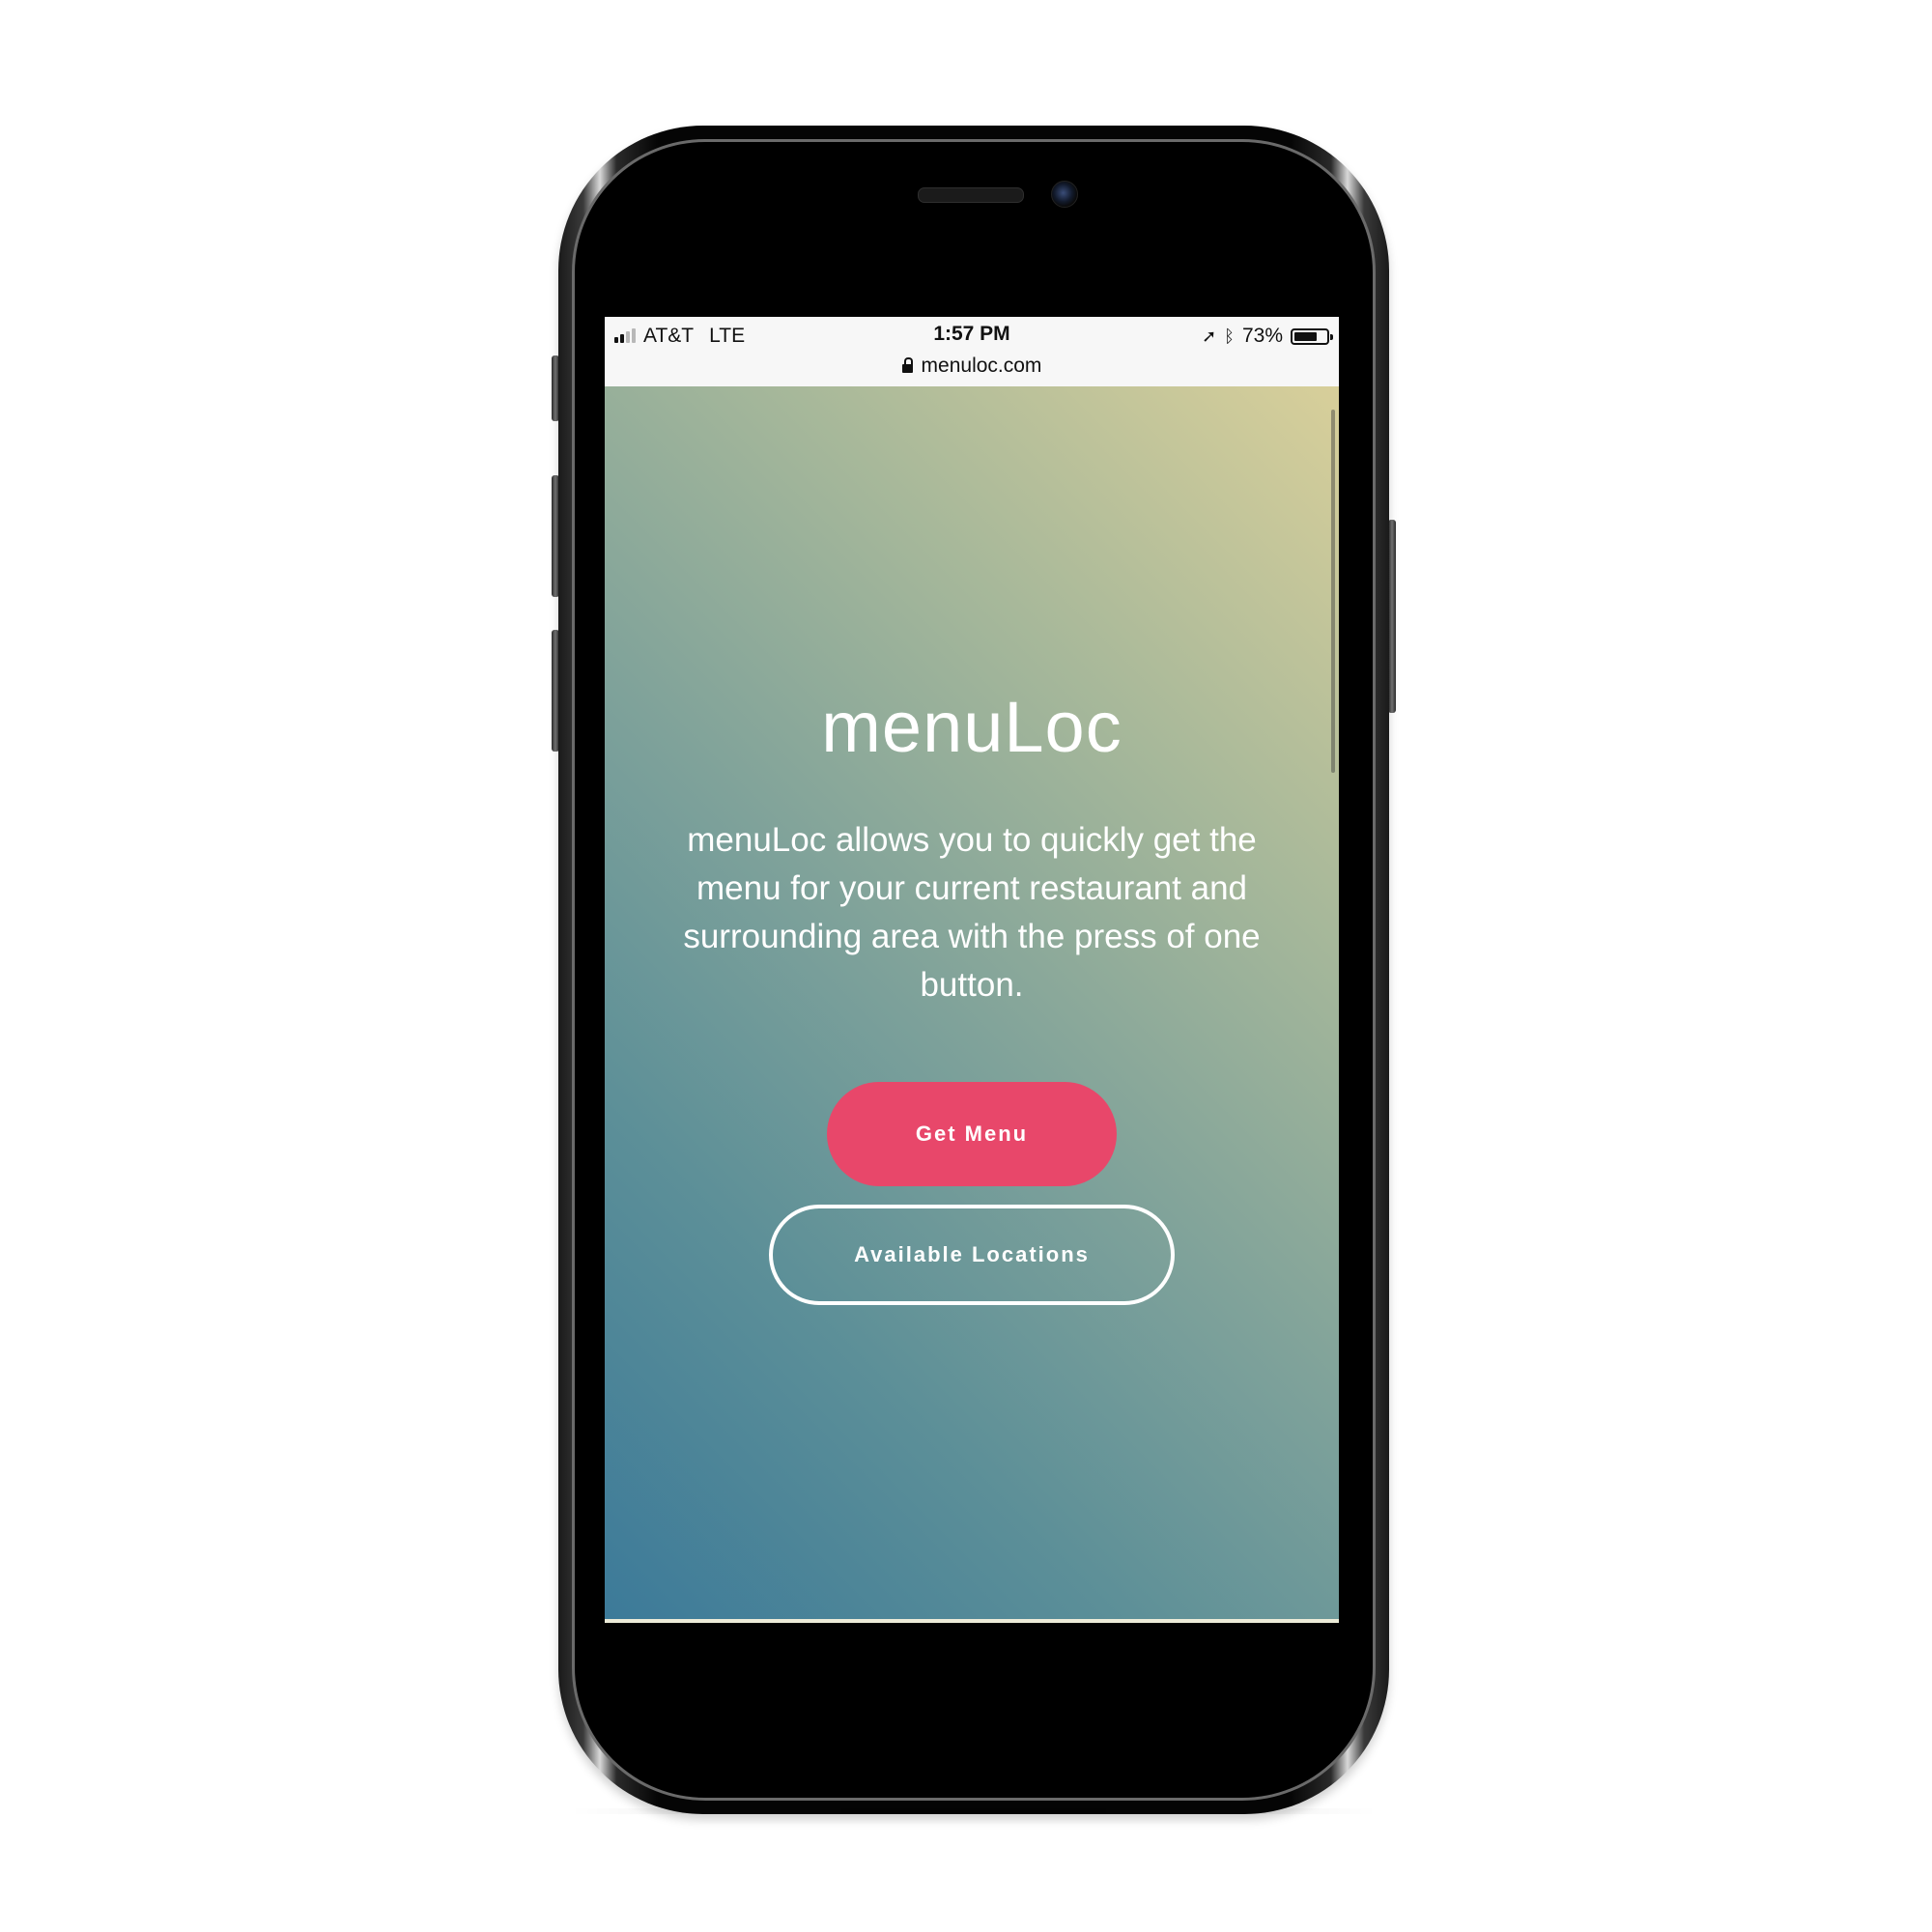 The width and height of the screenshot is (1932, 1932). I want to click on status-bar: AT&T LTE 1:57 PM ➚ ᛒ 73% menuloc.com, so click(972, 352).